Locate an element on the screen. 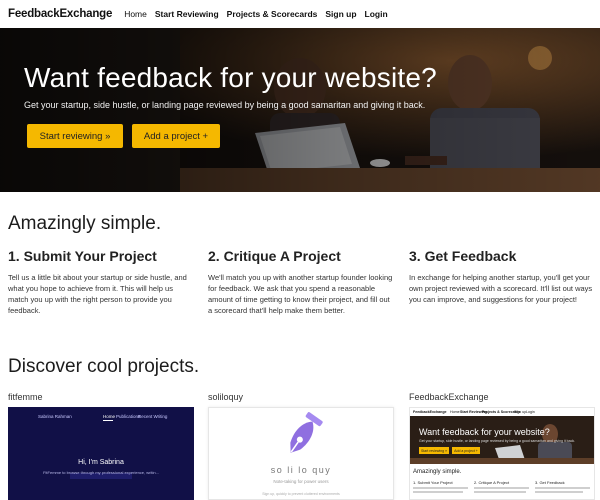  project-name-fitfemme: fitfemme is located at coordinates (25, 397).